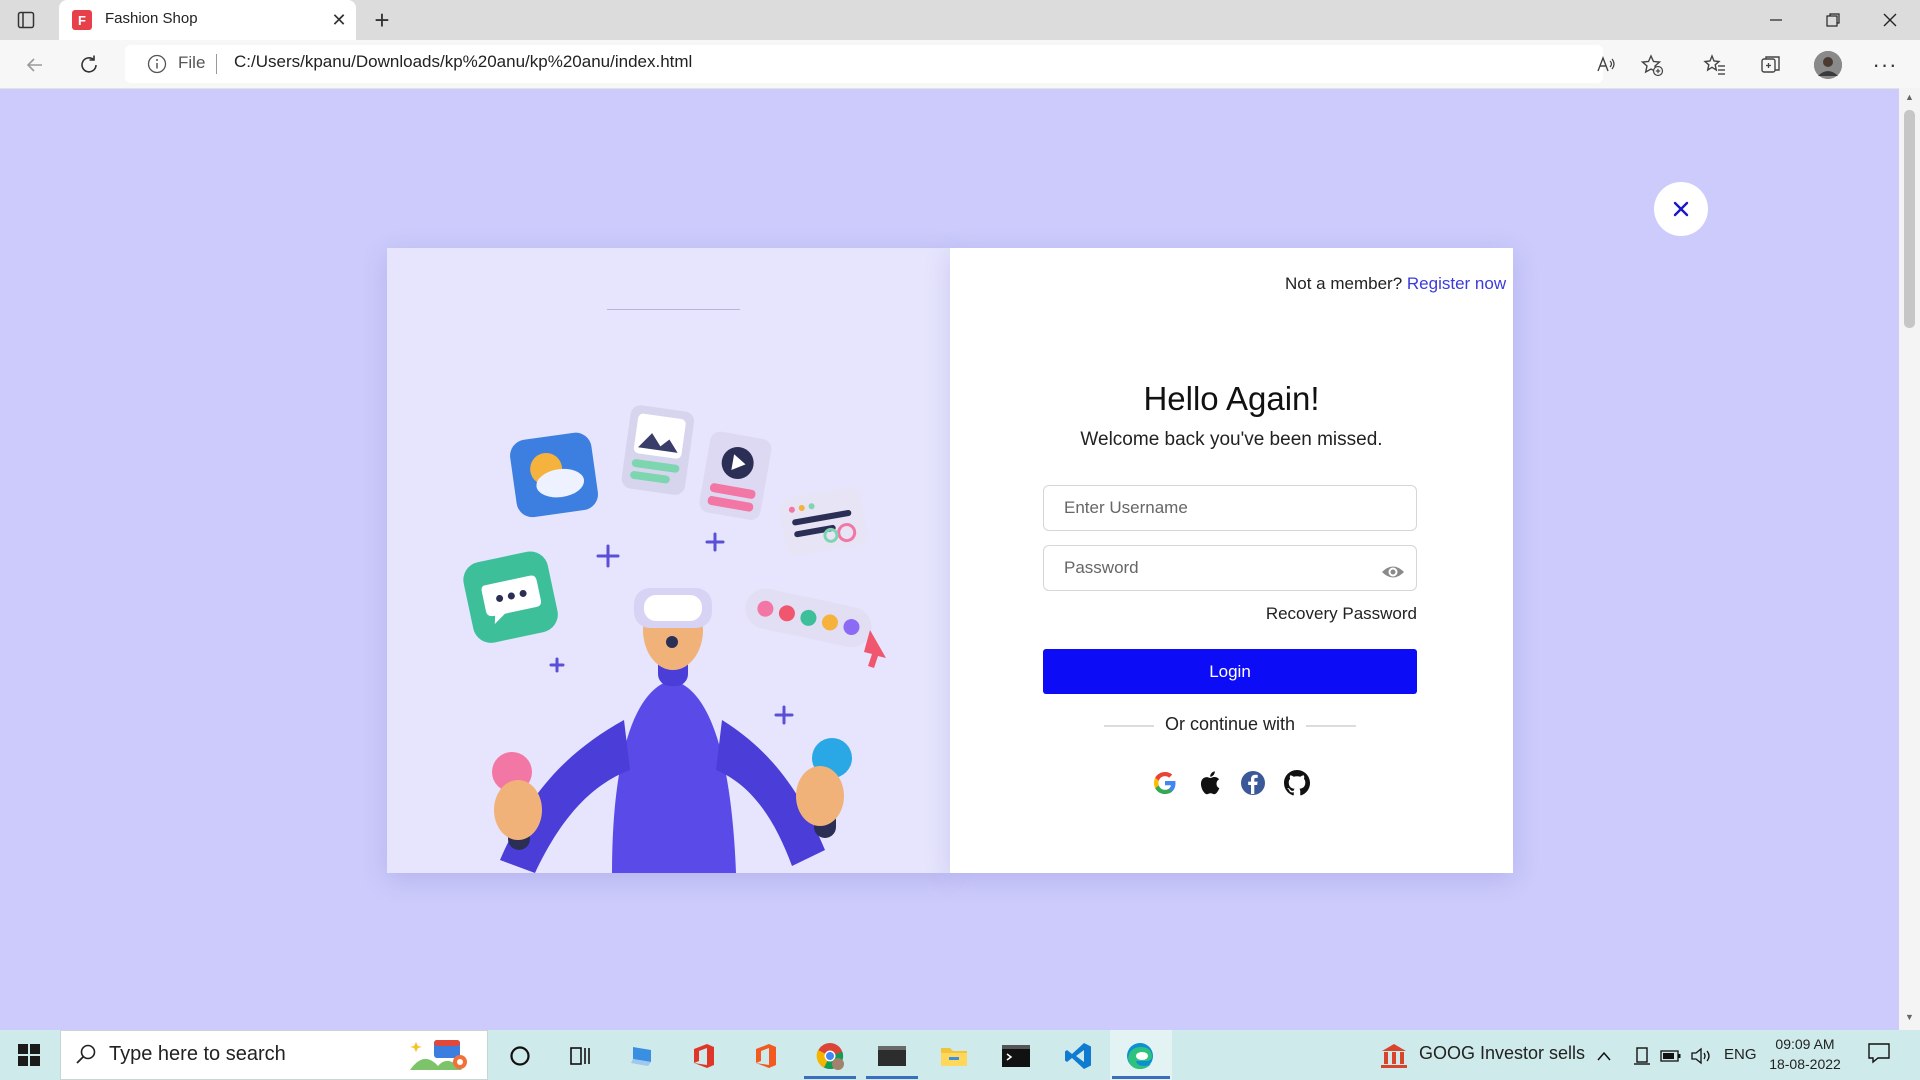 The width and height of the screenshot is (1920, 1080). Describe the element at coordinates (1209, 783) in the screenshot. I see `apple-icon` at that location.